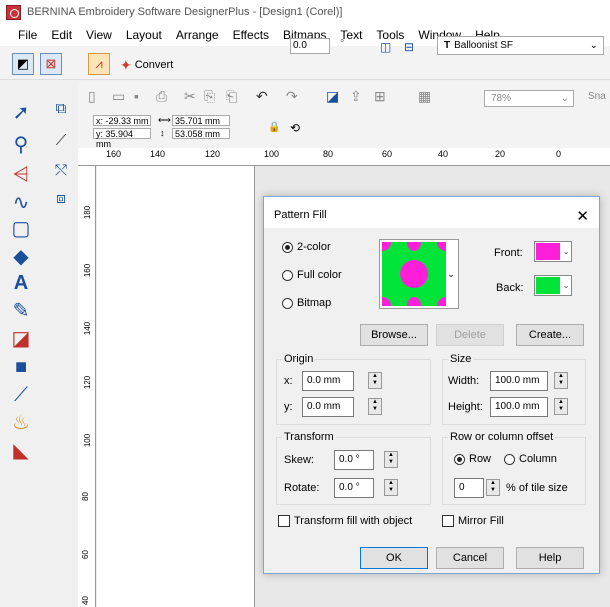  I want to click on stitch-icon: ⩘, so click(99, 64).